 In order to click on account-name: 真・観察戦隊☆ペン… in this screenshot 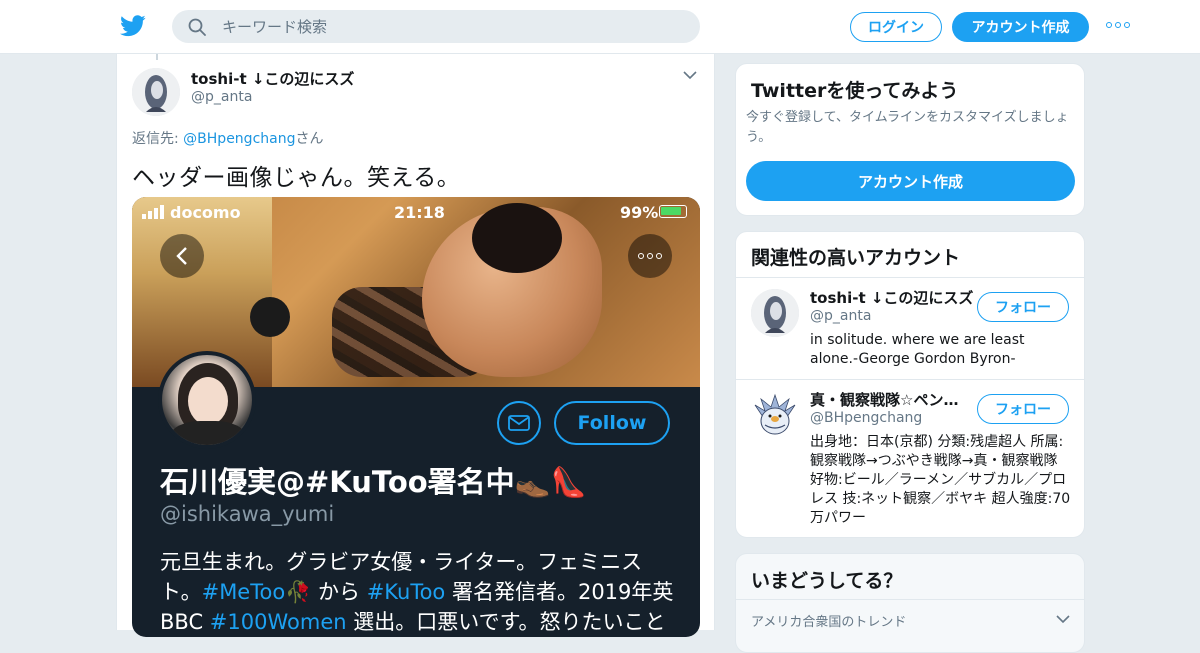, I will do `click(884, 399)`.